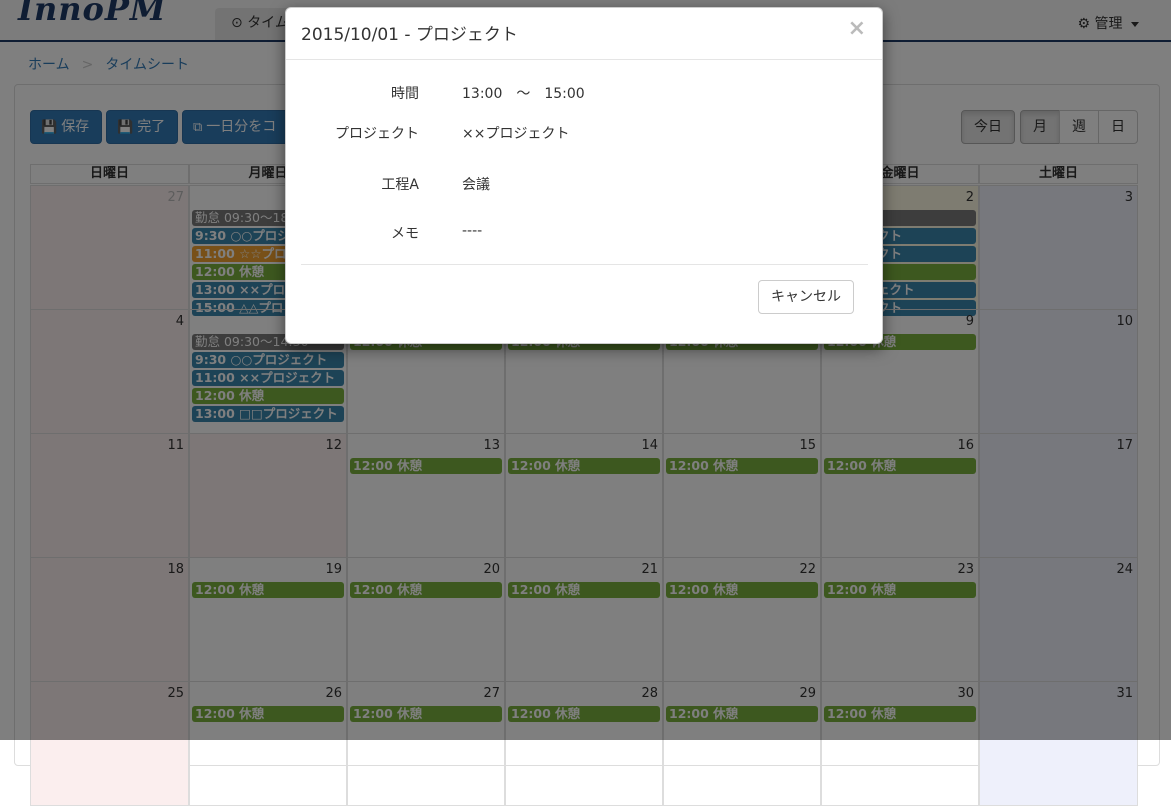 Image resolution: width=1171 pixels, height=806 pixels. What do you see at coordinates (584, 264) in the screenshot?
I see `modal-footer-divider` at bounding box center [584, 264].